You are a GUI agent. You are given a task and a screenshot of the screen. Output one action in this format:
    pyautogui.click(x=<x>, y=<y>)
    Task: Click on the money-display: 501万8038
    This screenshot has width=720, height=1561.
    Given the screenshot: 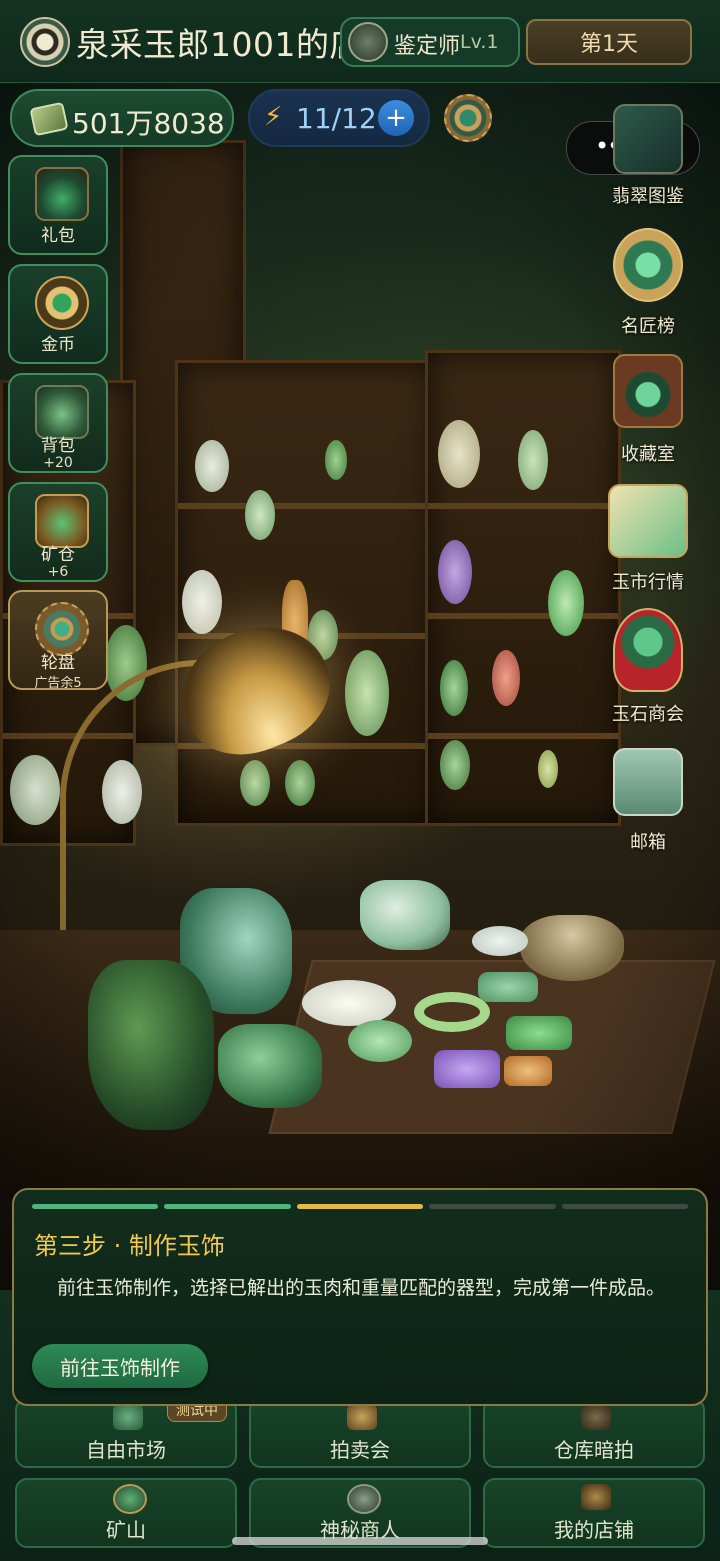 What is the action you would take?
    pyautogui.click(x=122, y=118)
    